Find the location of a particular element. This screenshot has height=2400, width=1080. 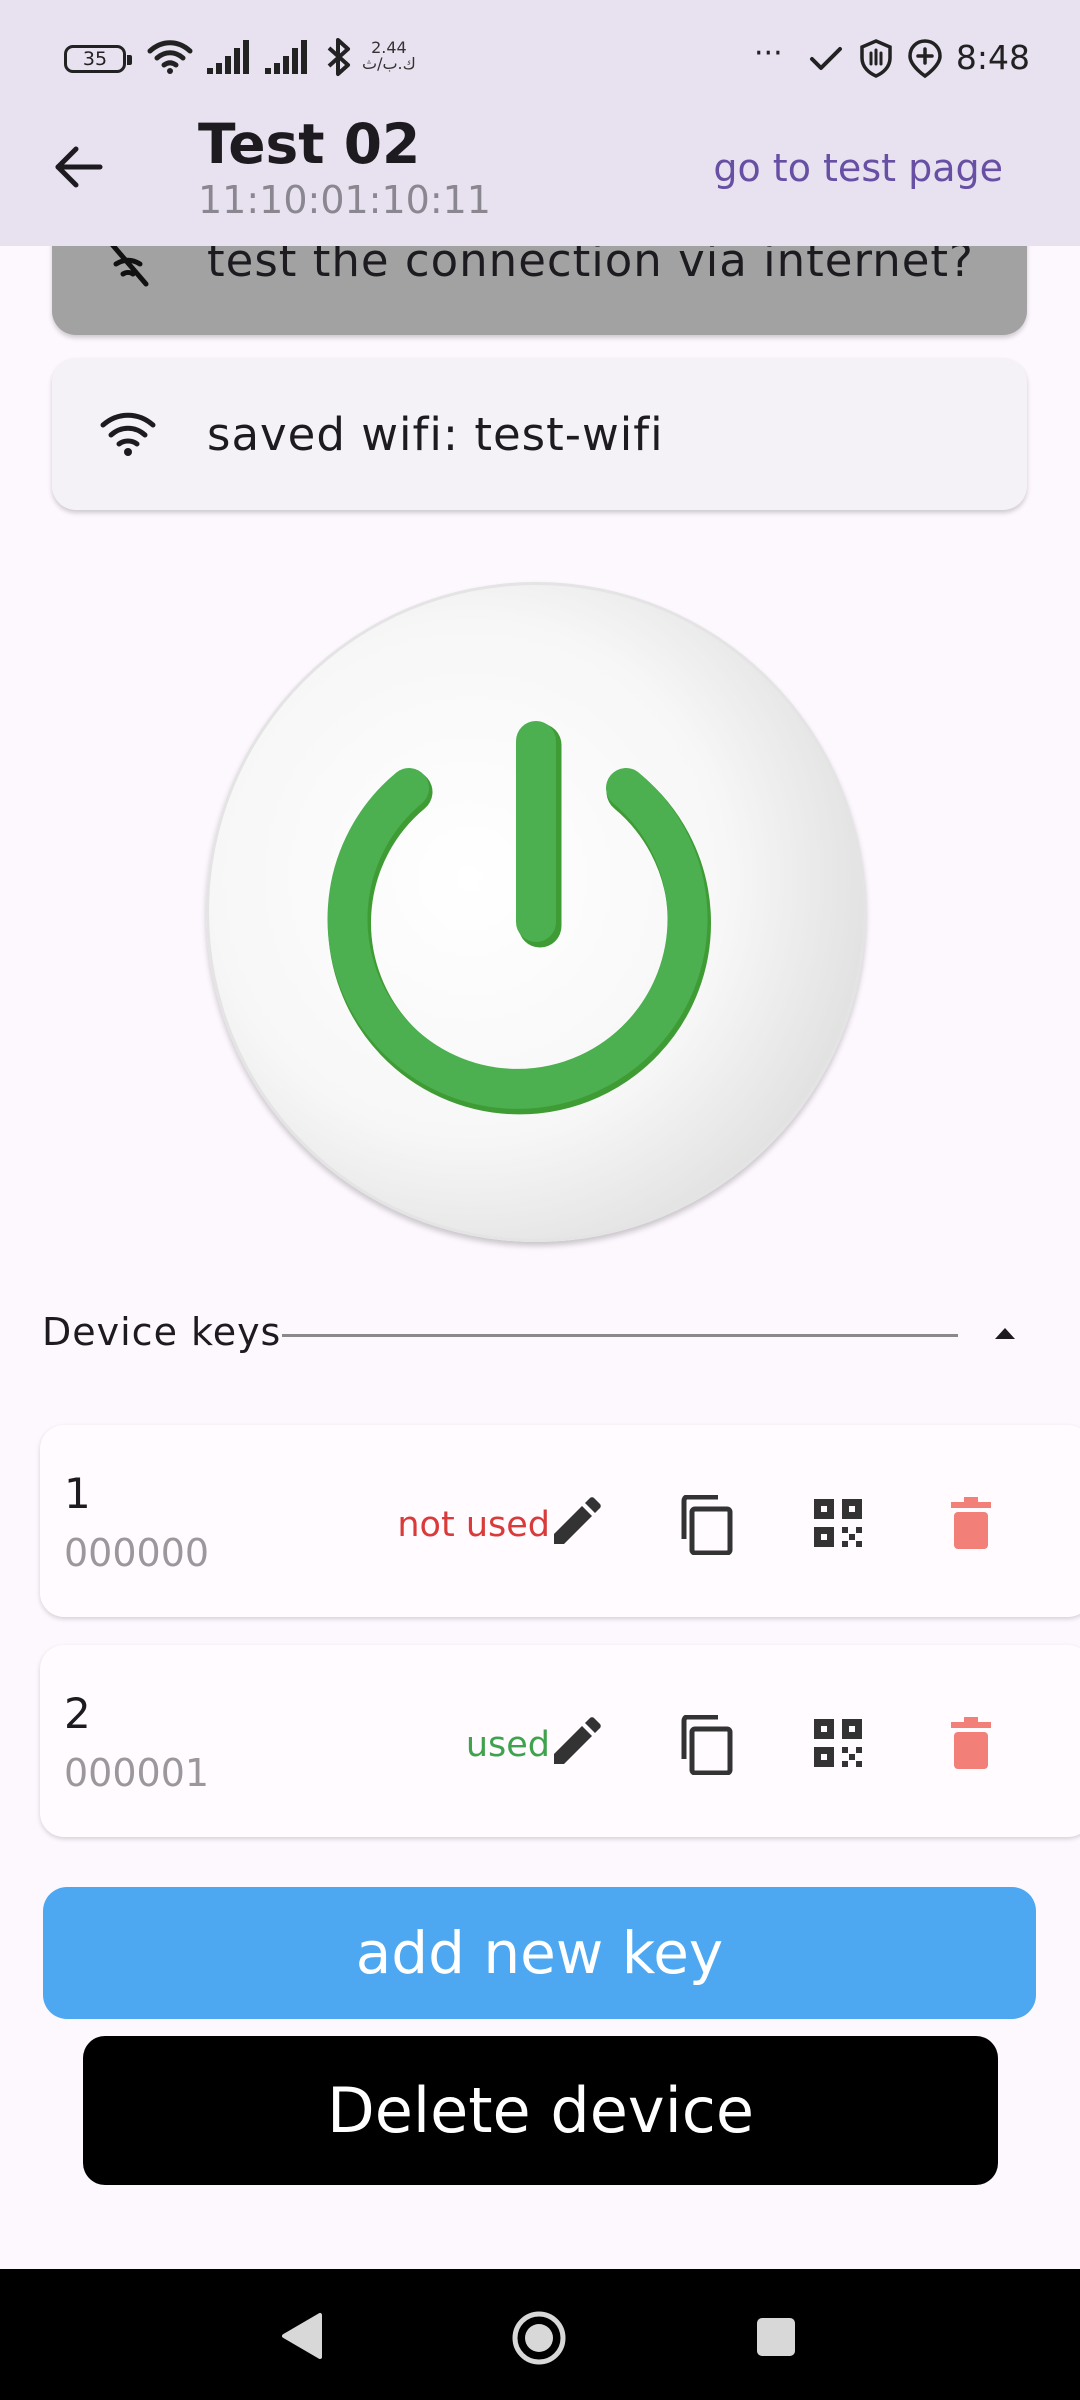

cellular-signal-1-icon is located at coordinates (228, 57).